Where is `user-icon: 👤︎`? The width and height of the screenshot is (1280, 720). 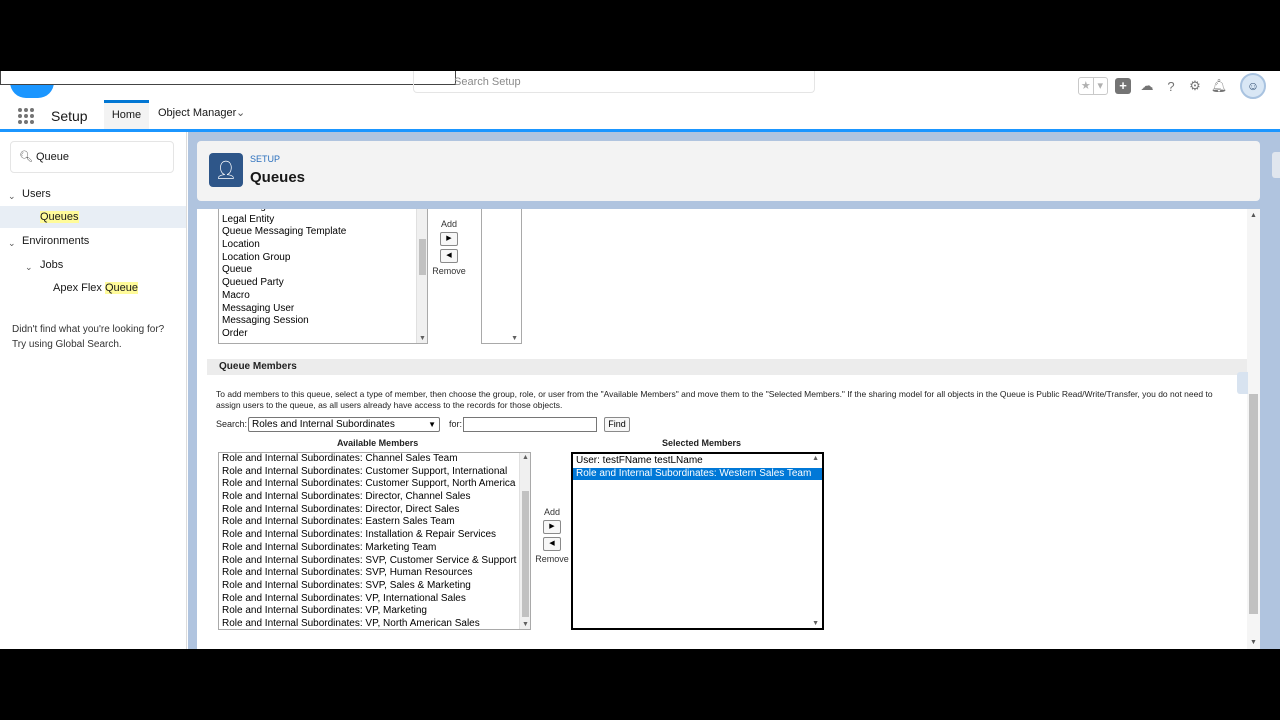 user-icon: 👤︎ is located at coordinates (226, 170).